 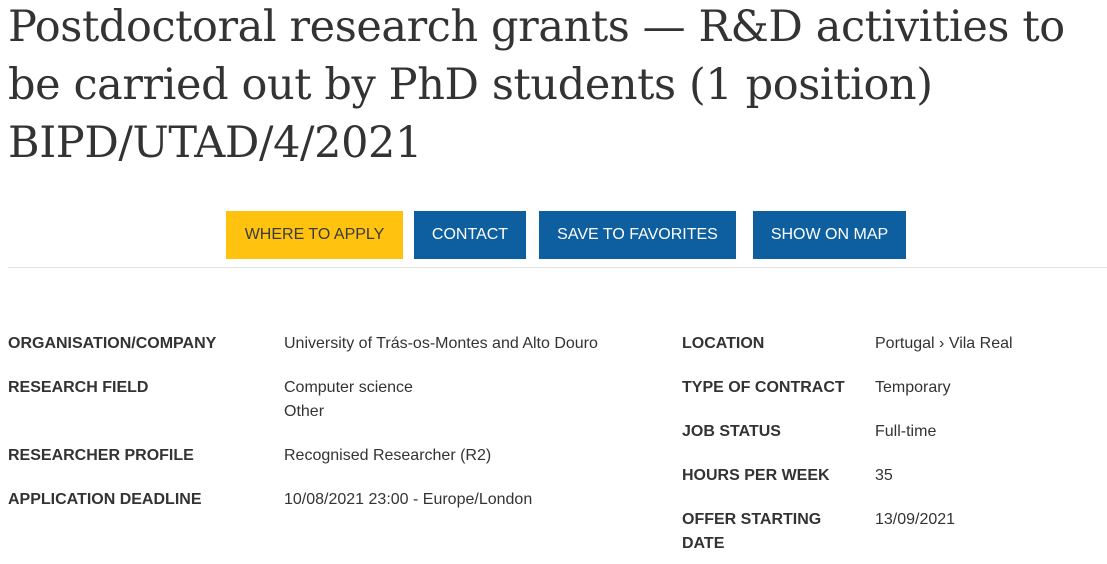 What do you see at coordinates (408, 499) in the screenshot?
I see `application-deadline-value: 10/08/2021 23:00 - Europe/London` at bounding box center [408, 499].